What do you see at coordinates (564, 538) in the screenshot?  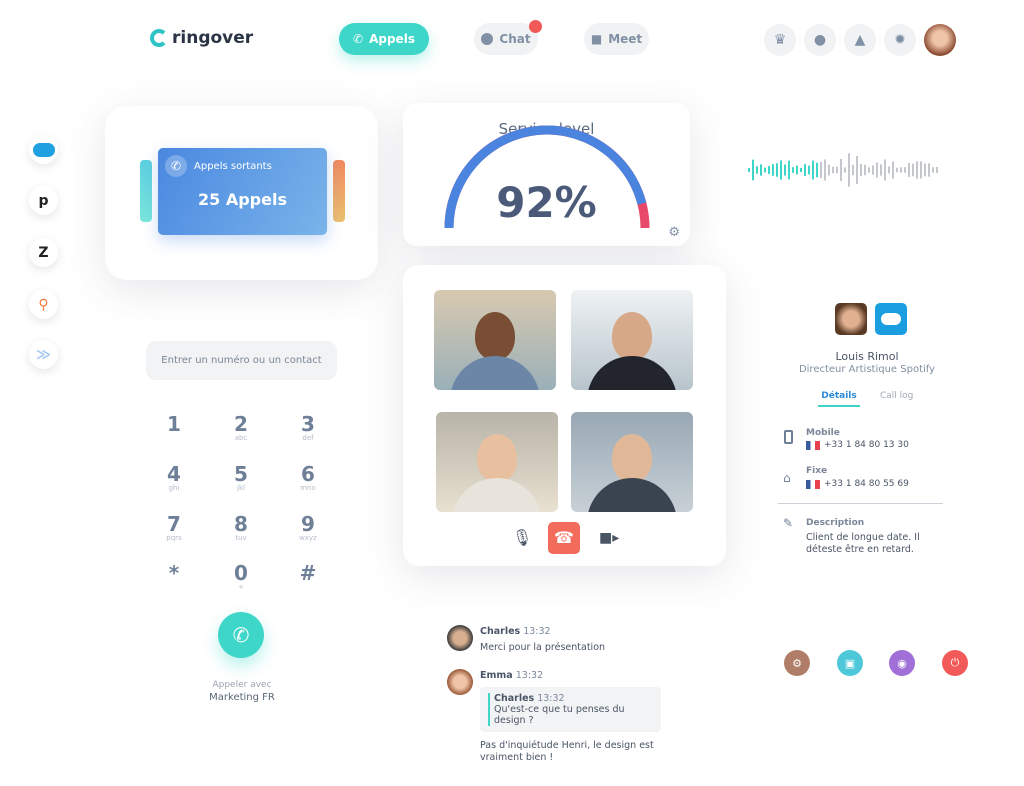 I see `hang-up-button: ☎` at bounding box center [564, 538].